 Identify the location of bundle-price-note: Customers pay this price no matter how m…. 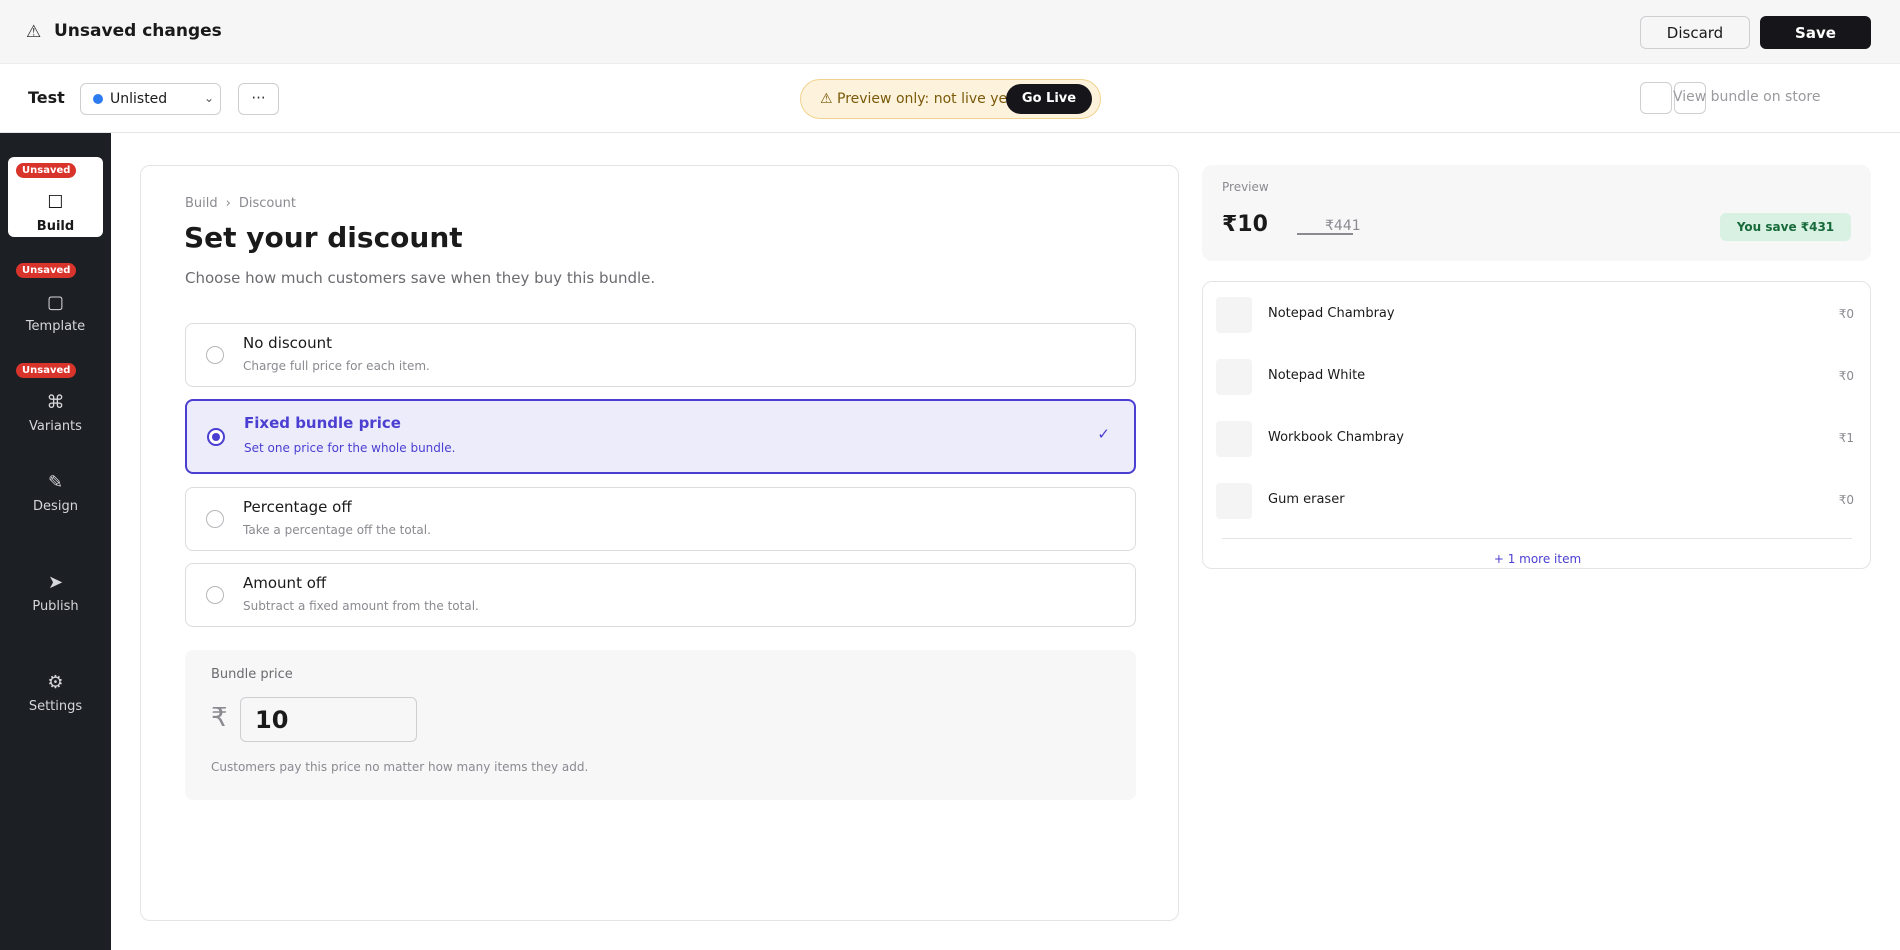
(400, 767).